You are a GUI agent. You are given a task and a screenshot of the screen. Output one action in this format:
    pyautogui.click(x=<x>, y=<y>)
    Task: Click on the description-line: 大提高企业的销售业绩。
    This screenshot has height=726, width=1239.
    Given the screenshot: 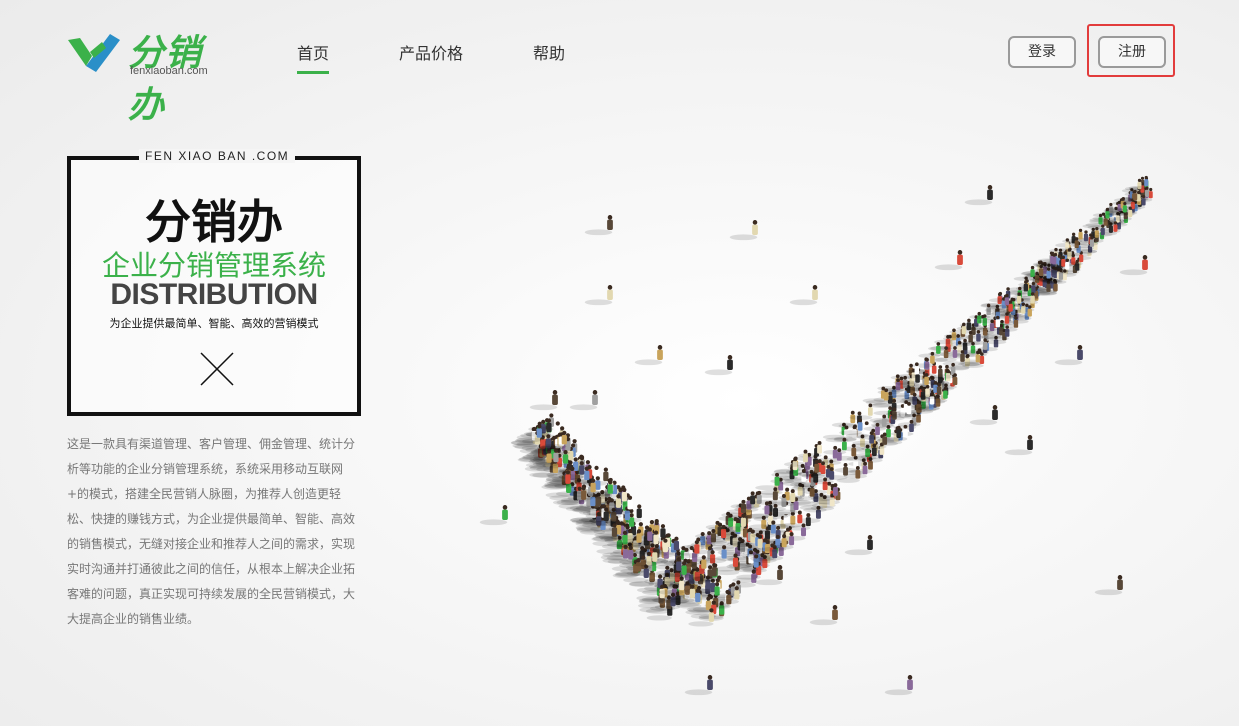 What is the action you would take?
    pyautogui.click(x=133, y=619)
    